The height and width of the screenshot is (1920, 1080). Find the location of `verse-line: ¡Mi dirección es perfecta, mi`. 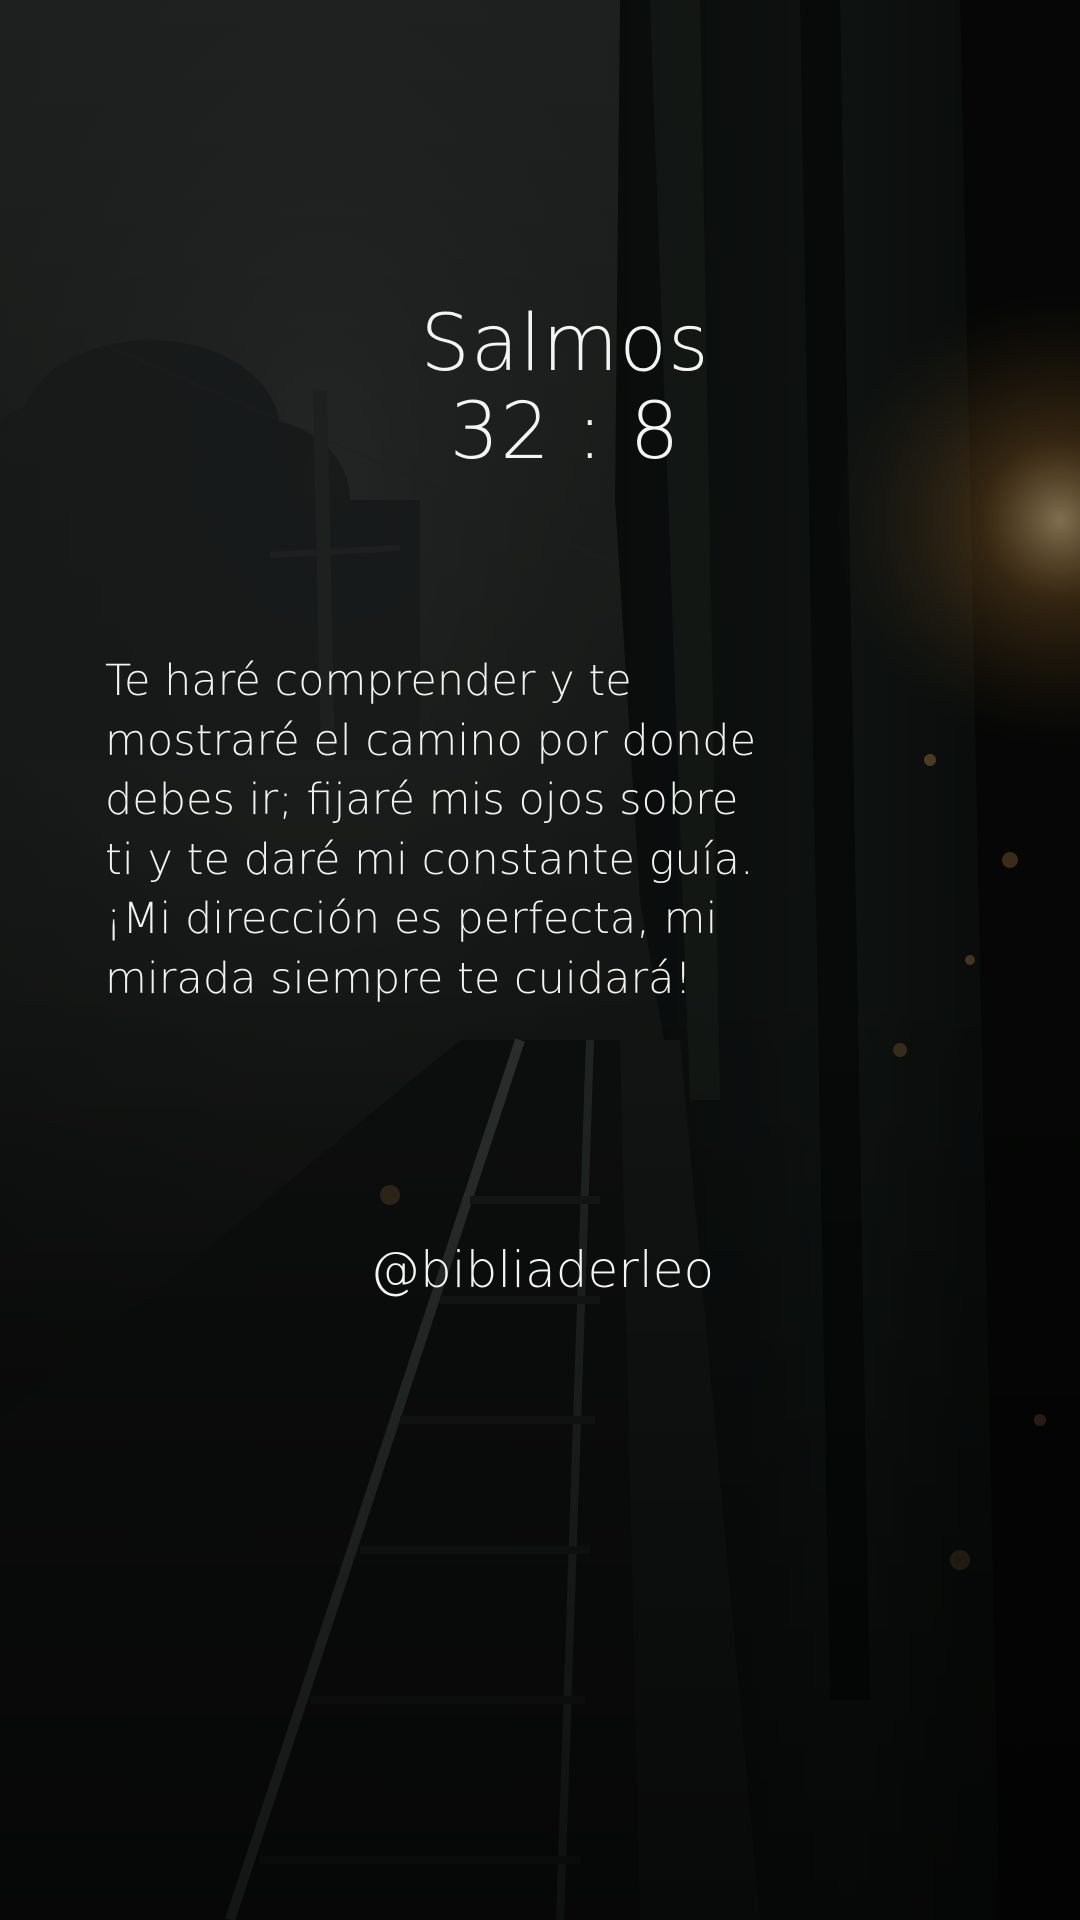

verse-line: ¡Mi dirección es perfecta, mi is located at coordinates (411, 919).